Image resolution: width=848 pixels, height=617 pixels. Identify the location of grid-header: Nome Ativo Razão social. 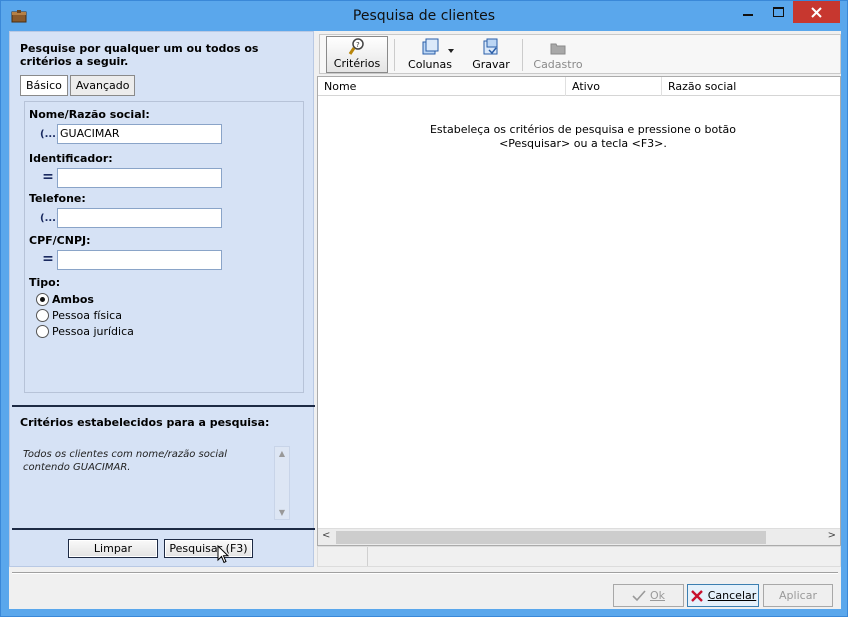
(579, 86).